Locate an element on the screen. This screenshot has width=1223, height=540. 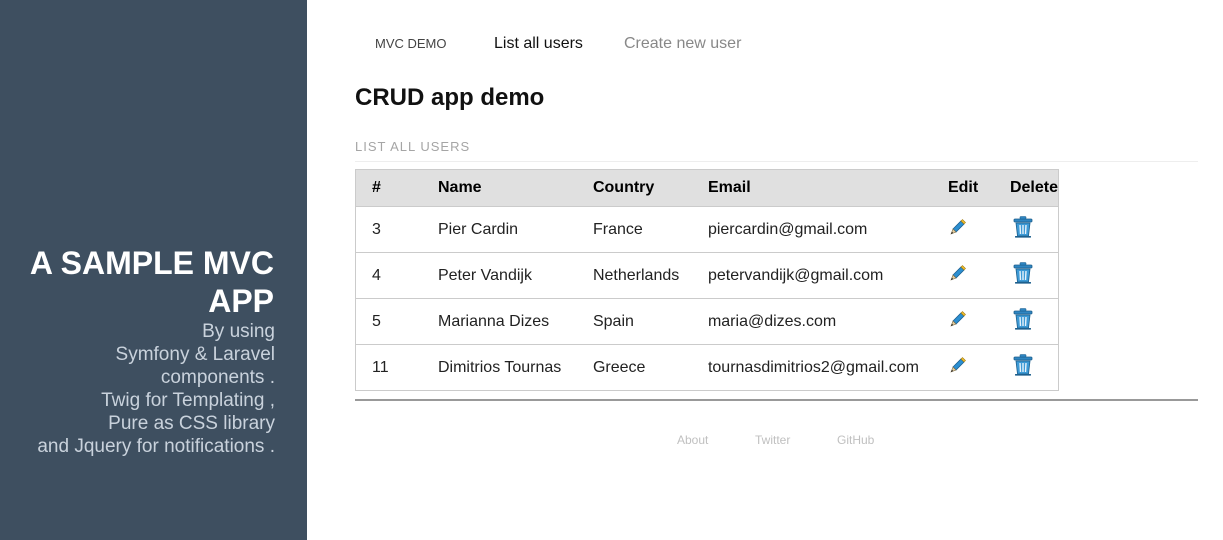
table-header-row: # Name Country Email Edit Delete is located at coordinates (707, 188).